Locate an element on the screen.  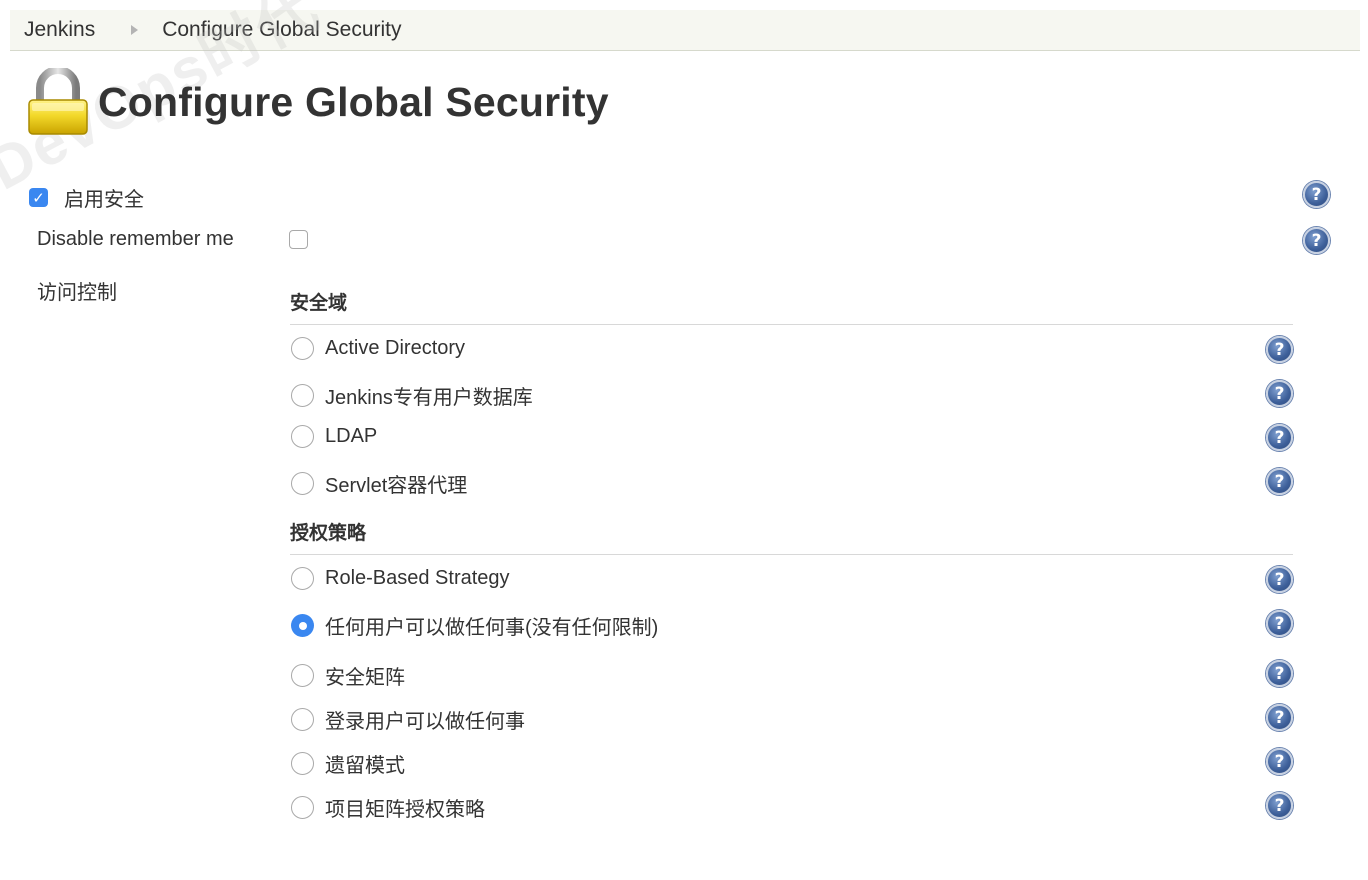
radio-button-selected is located at coordinates (302, 625).